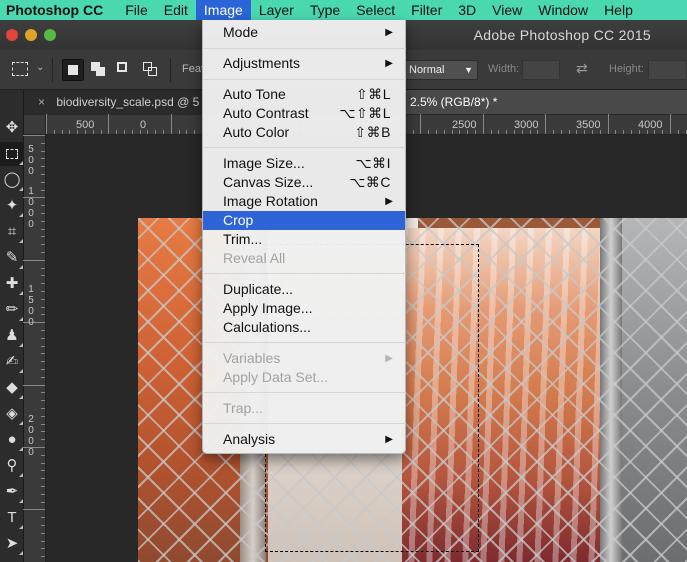  Describe the element at coordinates (304, 201) in the screenshot. I see `menu-item-image-rotation: Image Rotation ▶` at that location.